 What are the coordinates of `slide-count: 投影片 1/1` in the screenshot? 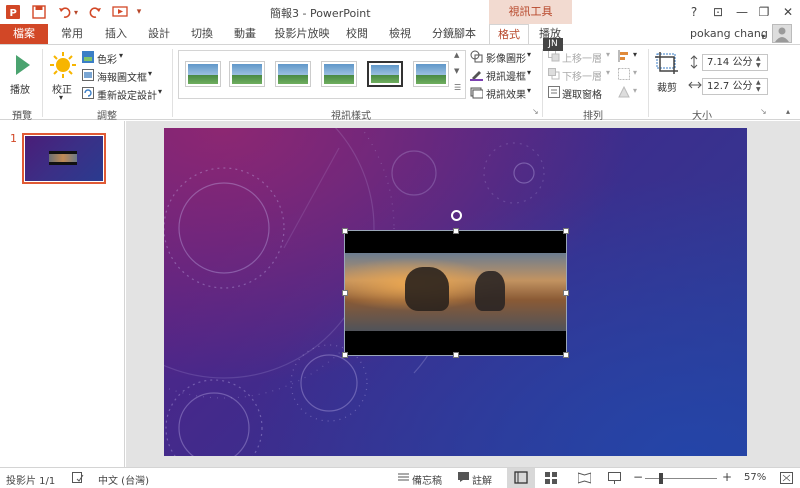 It's located at (30, 479).